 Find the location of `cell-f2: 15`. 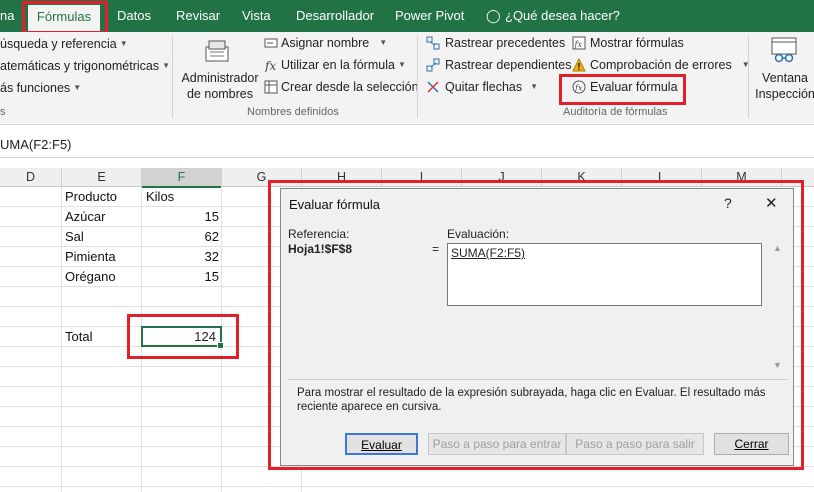

cell-f2: 15 is located at coordinates (180, 217).